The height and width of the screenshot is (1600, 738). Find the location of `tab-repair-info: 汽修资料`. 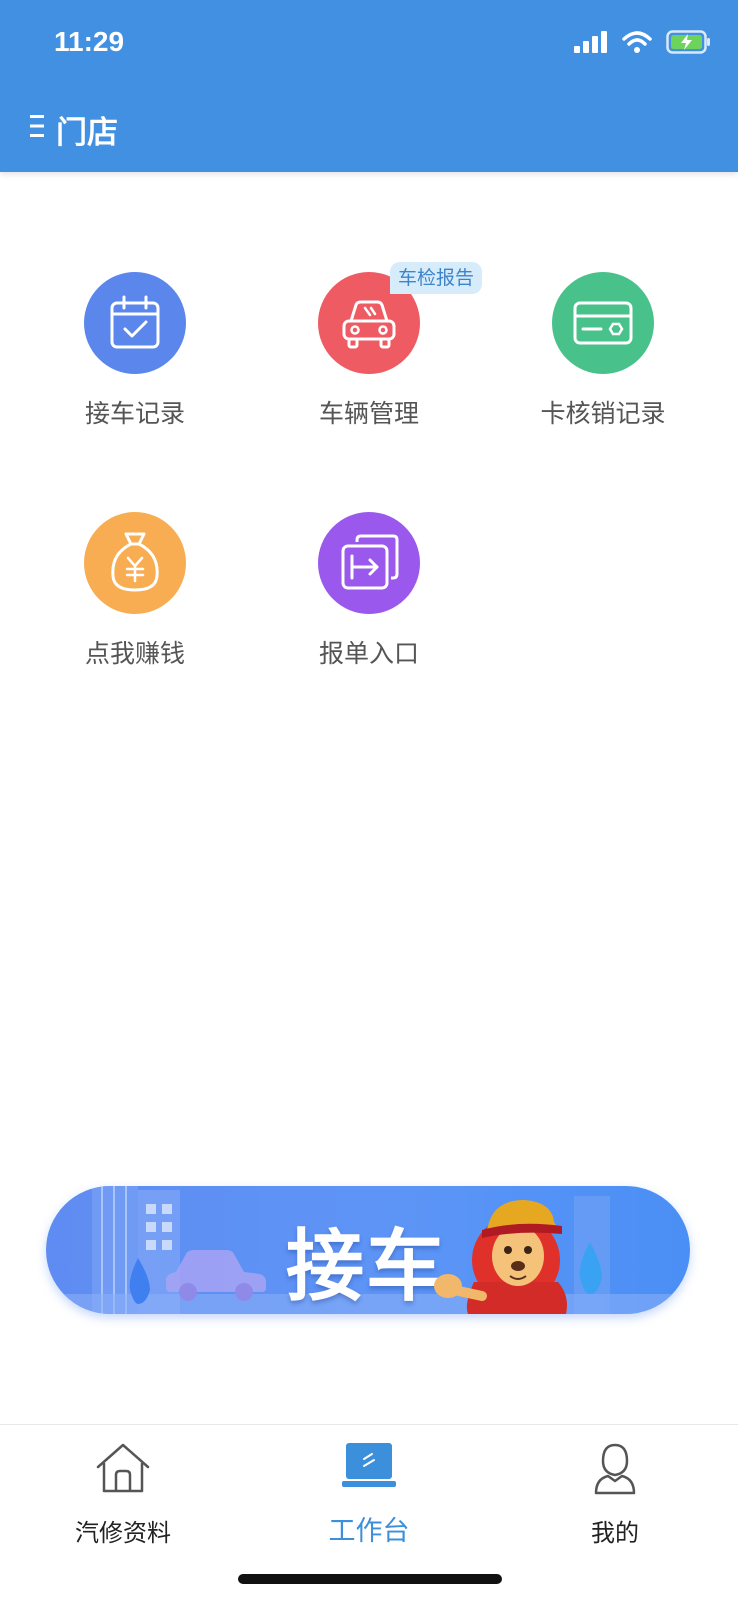

tab-repair-info: 汽修资料 is located at coordinates (123, 1500).